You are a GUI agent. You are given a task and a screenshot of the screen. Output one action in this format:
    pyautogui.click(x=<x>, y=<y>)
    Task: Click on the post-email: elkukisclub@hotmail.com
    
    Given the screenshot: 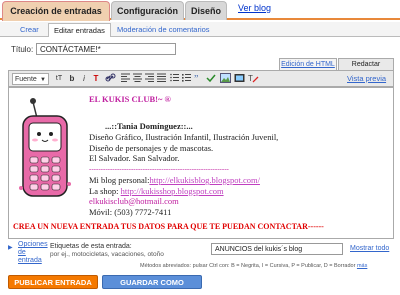 What is the action you would take?
    pyautogui.click(x=134, y=201)
    